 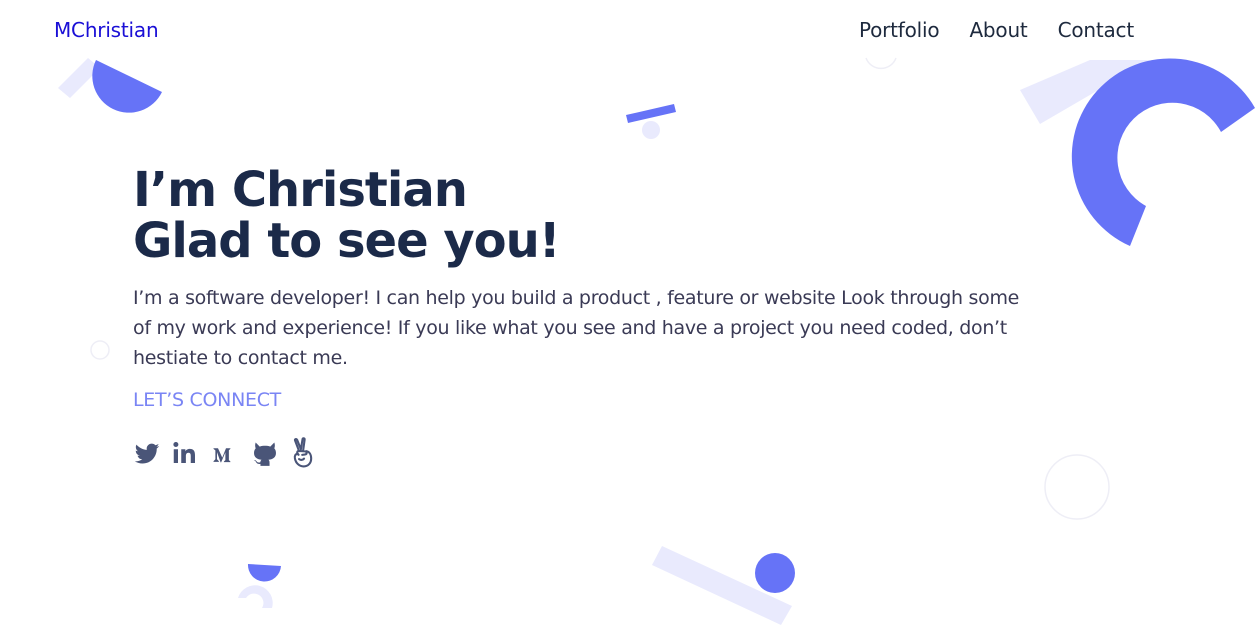 I want to click on linkedin-link, so click(x=186, y=453).